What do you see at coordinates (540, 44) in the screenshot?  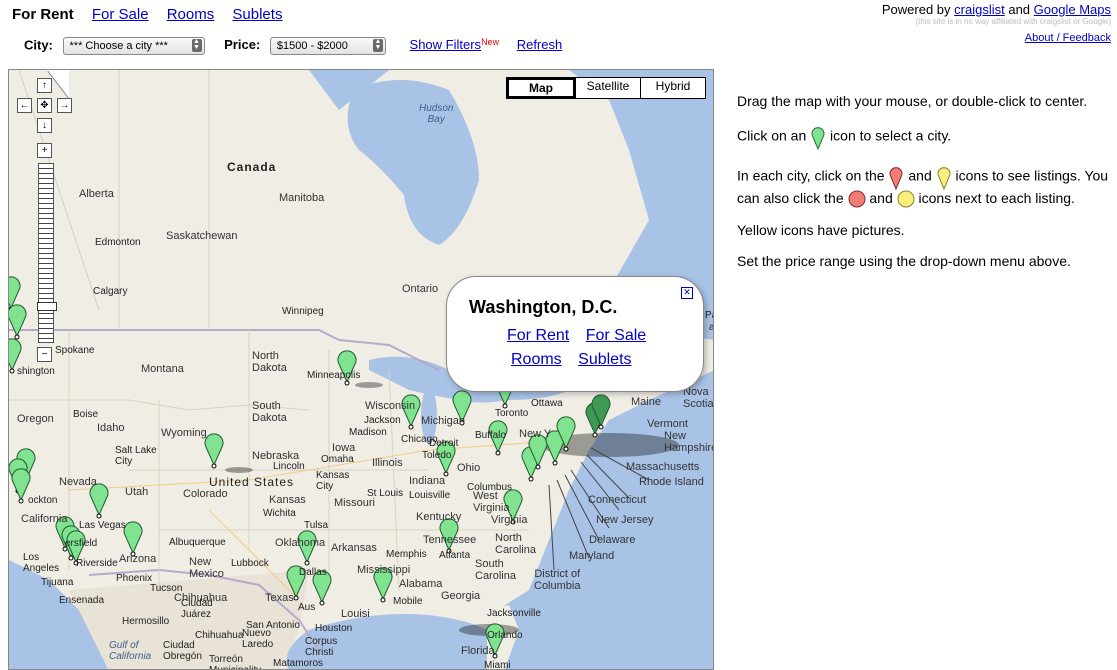 I see `refresh-link: Refresh` at bounding box center [540, 44].